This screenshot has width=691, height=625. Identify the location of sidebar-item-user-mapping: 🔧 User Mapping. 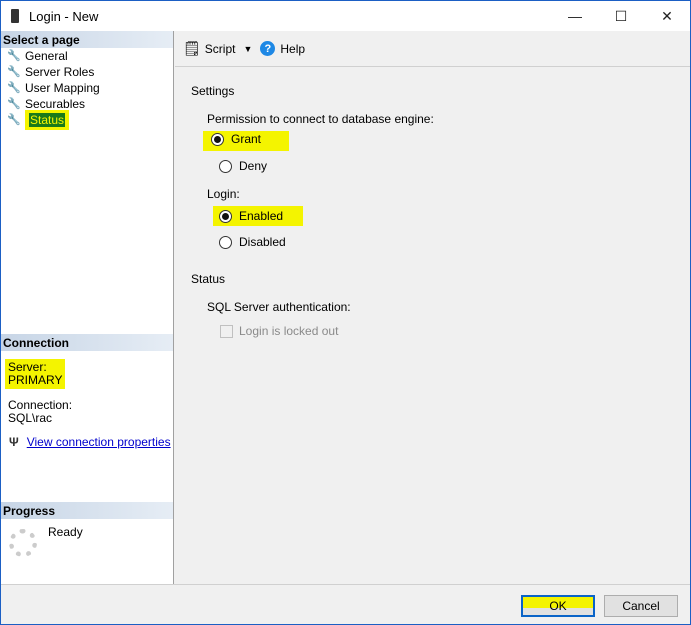
(87, 88).